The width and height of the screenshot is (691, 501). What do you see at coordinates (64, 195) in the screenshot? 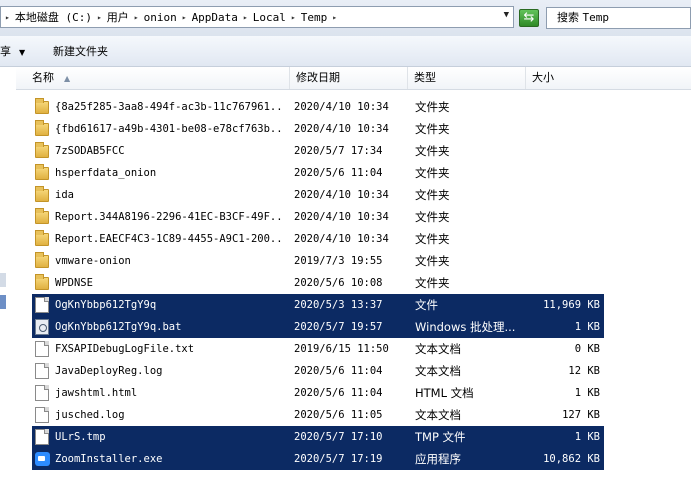
I see `file-name: ida` at bounding box center [64, 195].